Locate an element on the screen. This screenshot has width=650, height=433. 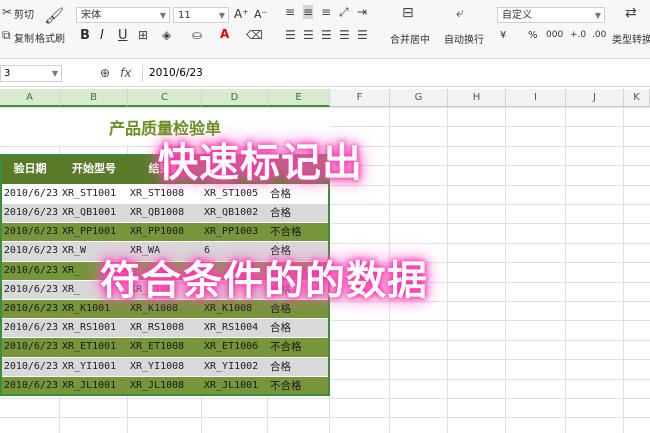
number-format-select: 自定义 ▼ is located at coordinates (551, 15).